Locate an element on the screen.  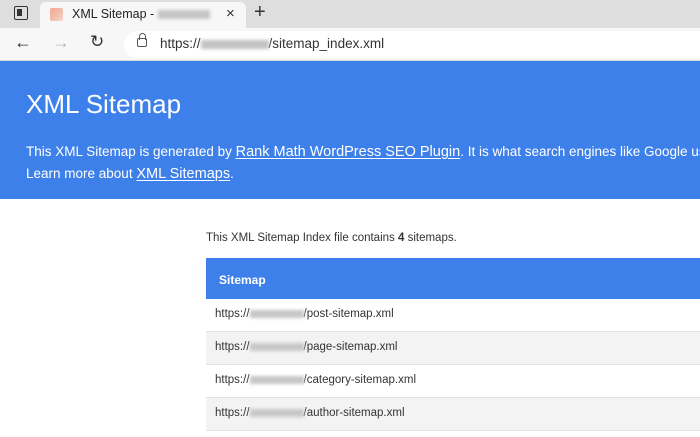
page-title: XML Sitemap is located at coordinates (104, 104).